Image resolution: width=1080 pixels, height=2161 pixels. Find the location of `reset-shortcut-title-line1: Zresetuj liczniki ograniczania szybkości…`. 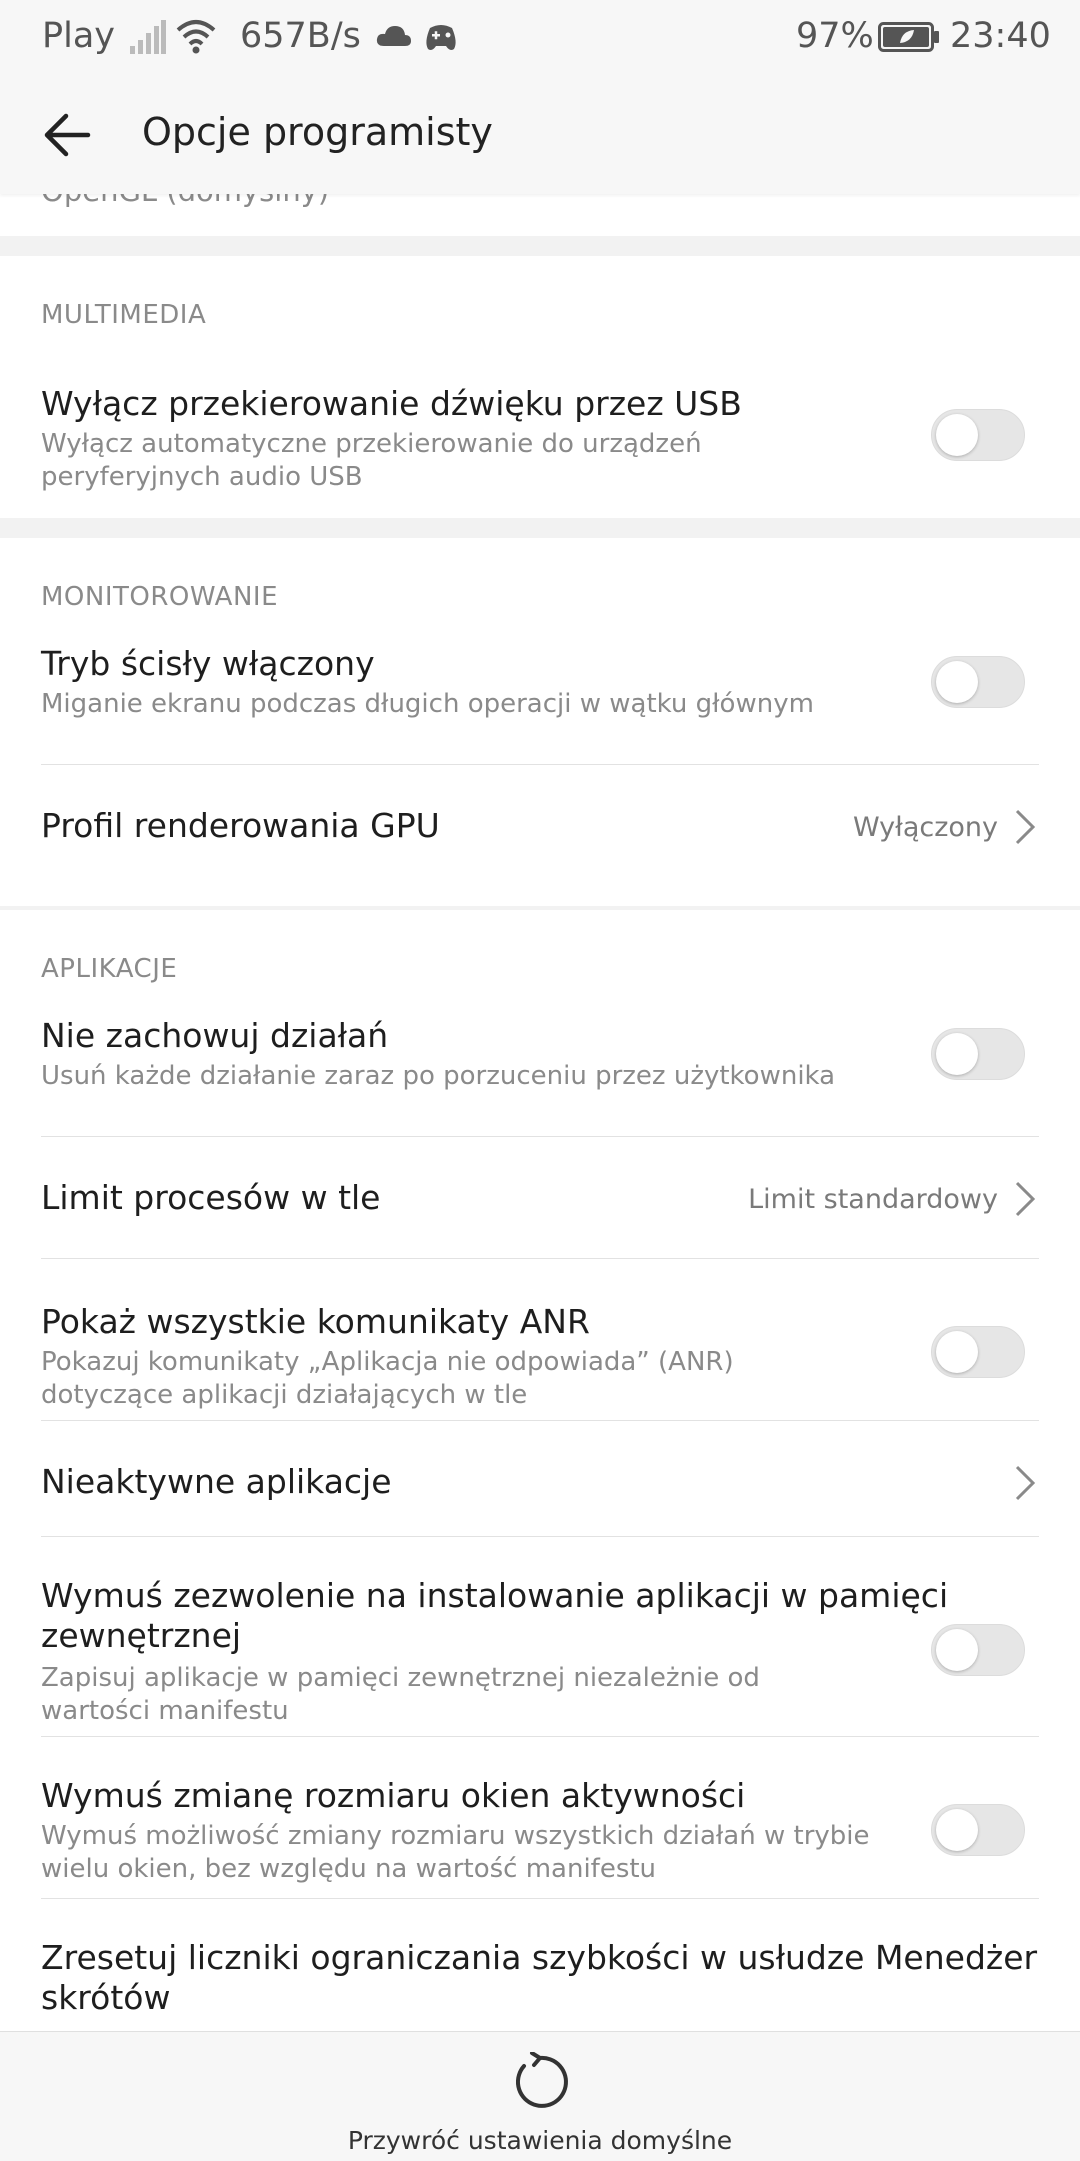

reset-shortcut-title-line1: Zresetuj liczniki ograniczania szybkości… is located at coordinates (539, 1957).